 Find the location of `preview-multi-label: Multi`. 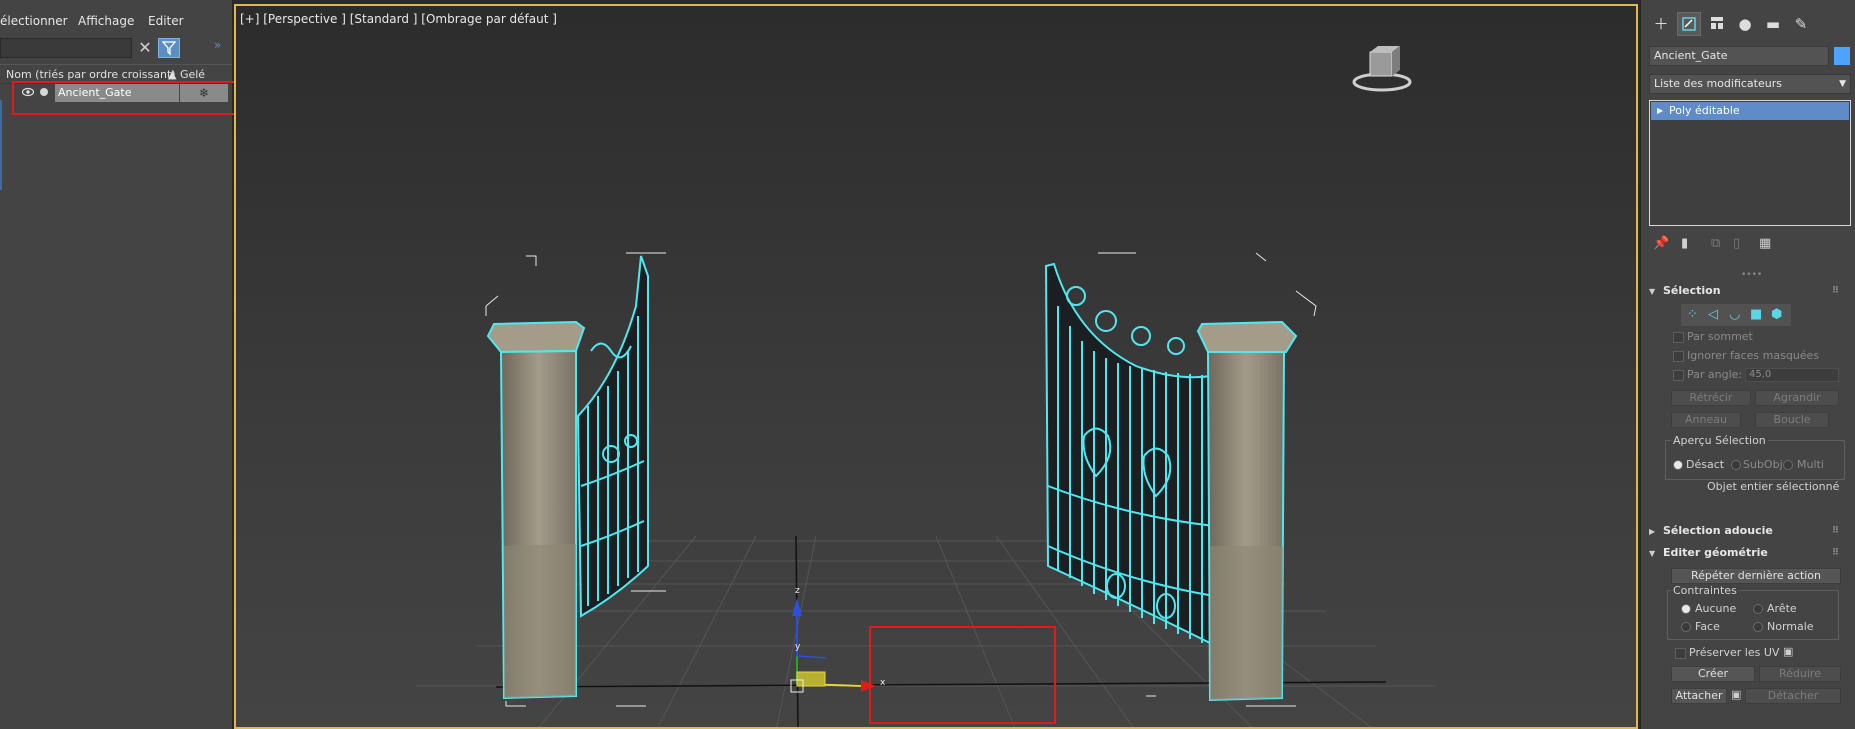

preview-multi-label: Multi is located at coordinates (1810, 464).